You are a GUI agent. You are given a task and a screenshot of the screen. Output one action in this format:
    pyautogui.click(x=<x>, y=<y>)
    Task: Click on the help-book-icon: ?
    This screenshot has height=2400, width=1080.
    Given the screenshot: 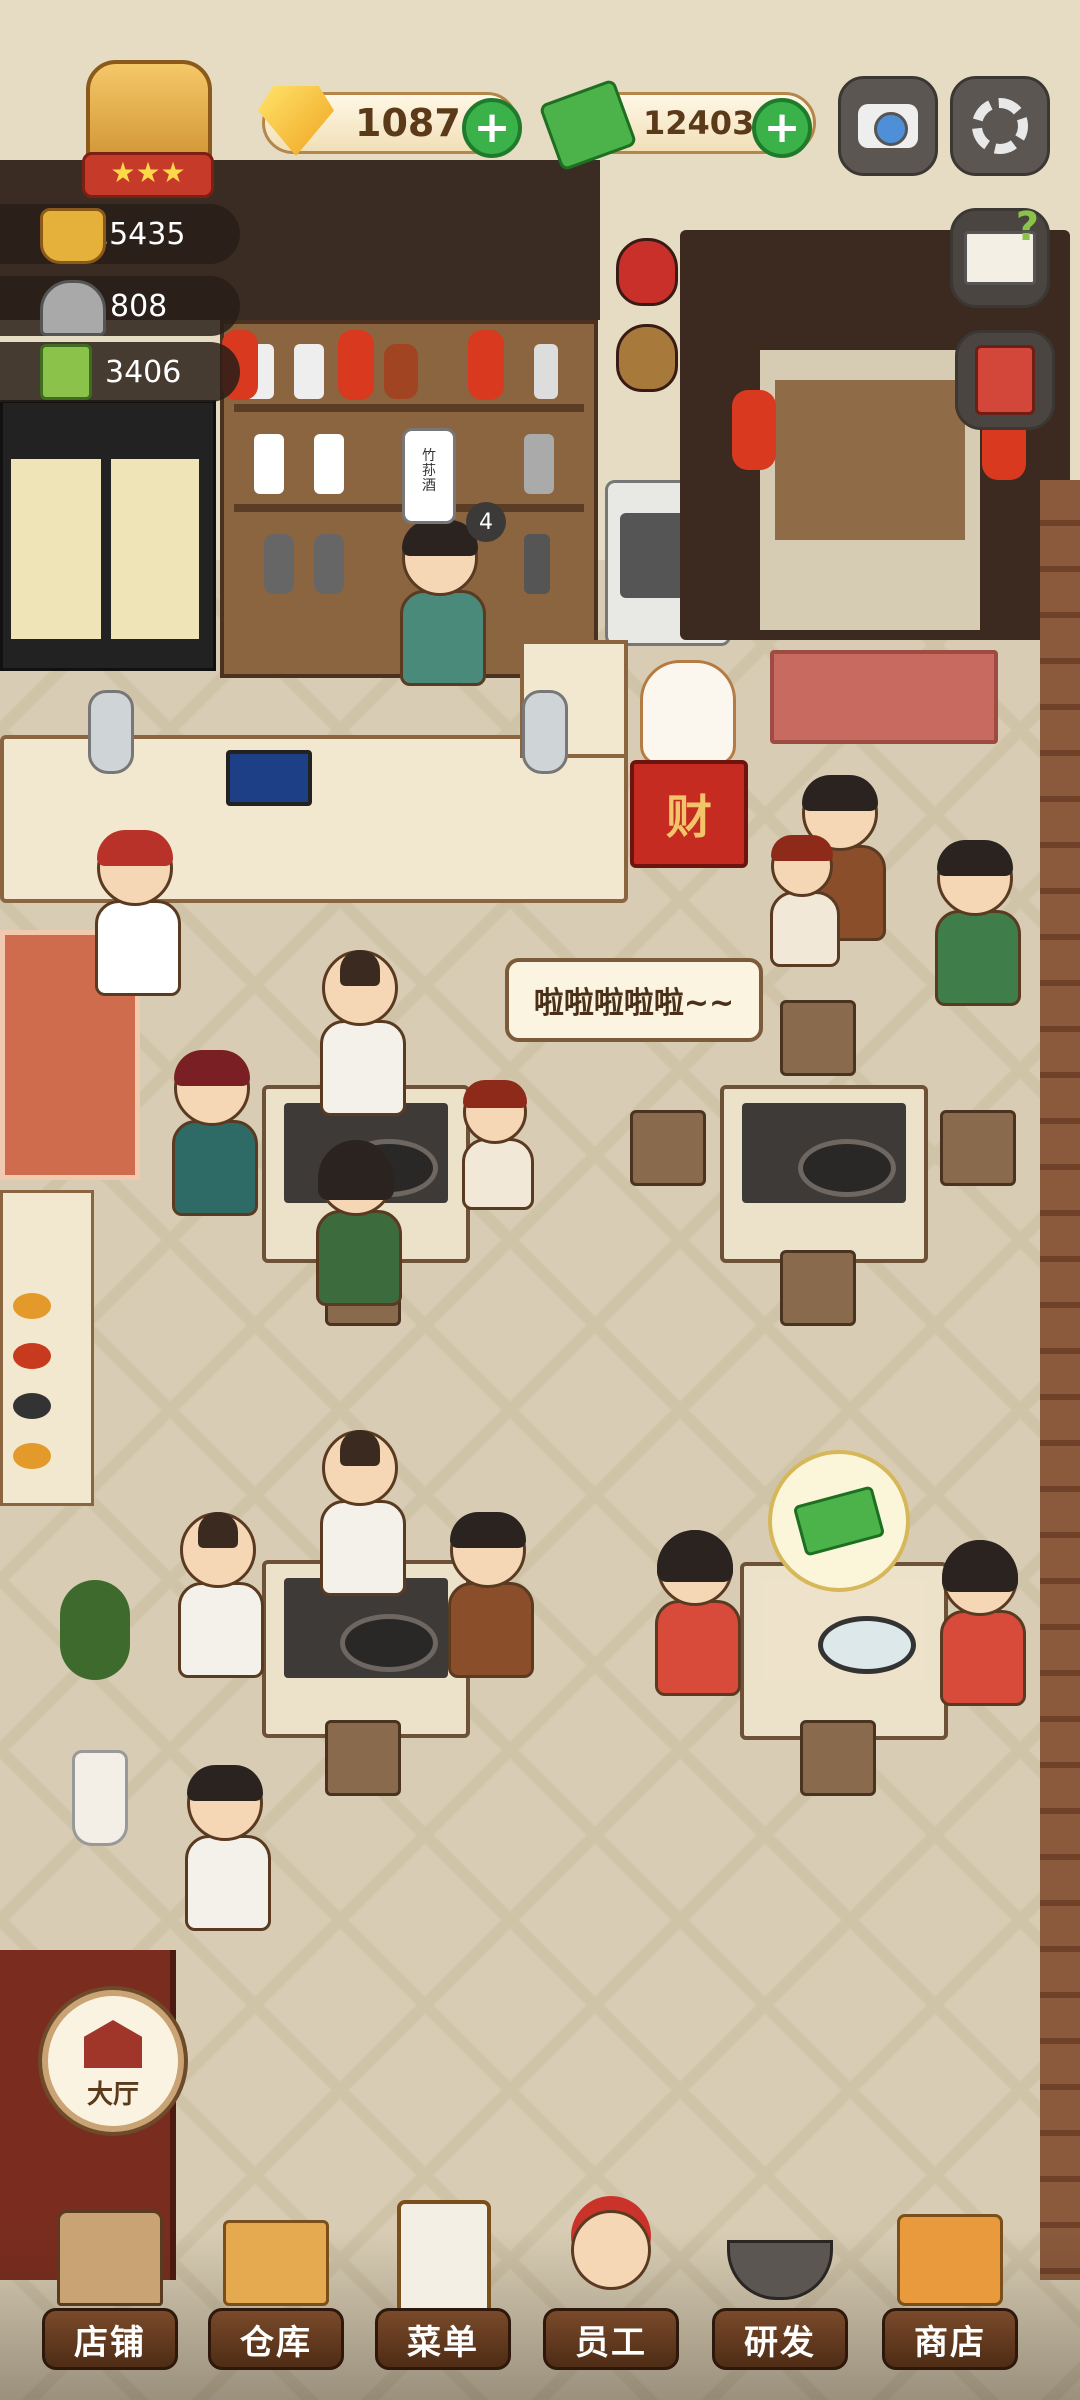 What is the action you would take?
    pyautogui.click(x=1001, y=244)
    